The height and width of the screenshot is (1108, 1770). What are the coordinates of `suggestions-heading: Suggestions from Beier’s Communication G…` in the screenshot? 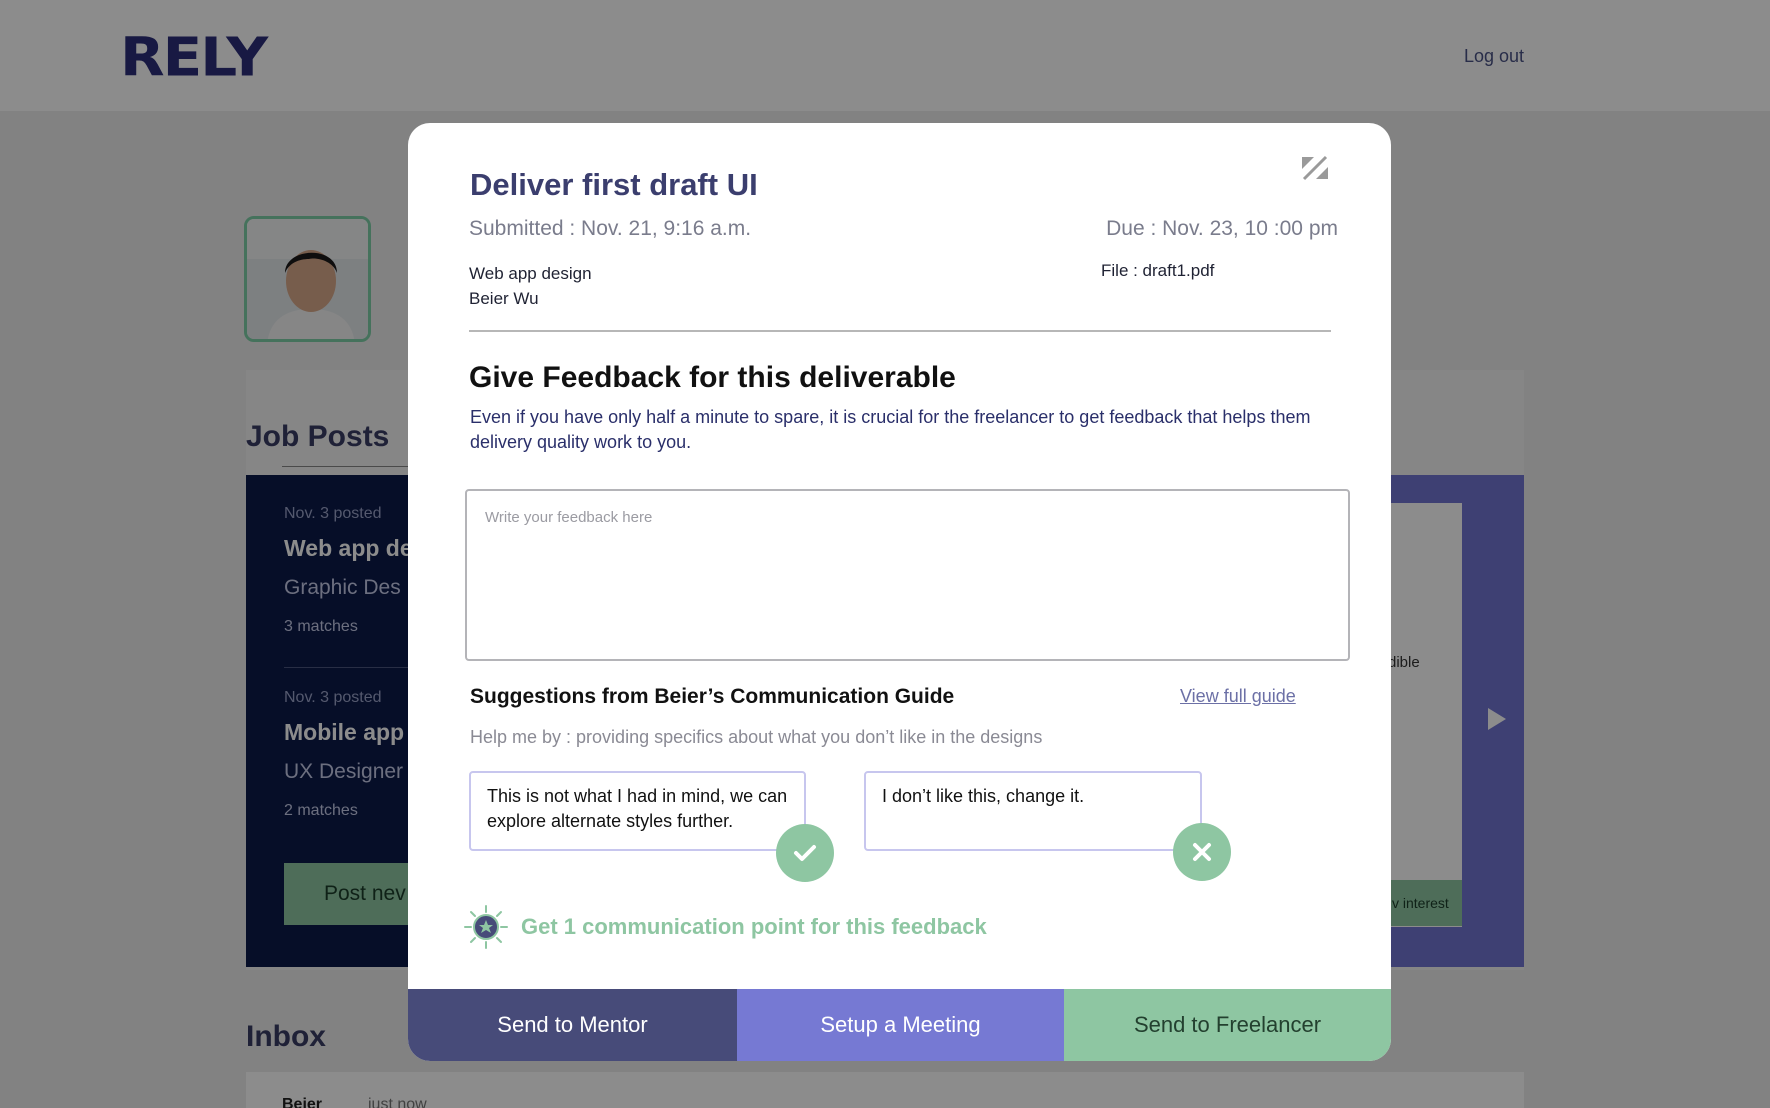 It's located at (712, 696).